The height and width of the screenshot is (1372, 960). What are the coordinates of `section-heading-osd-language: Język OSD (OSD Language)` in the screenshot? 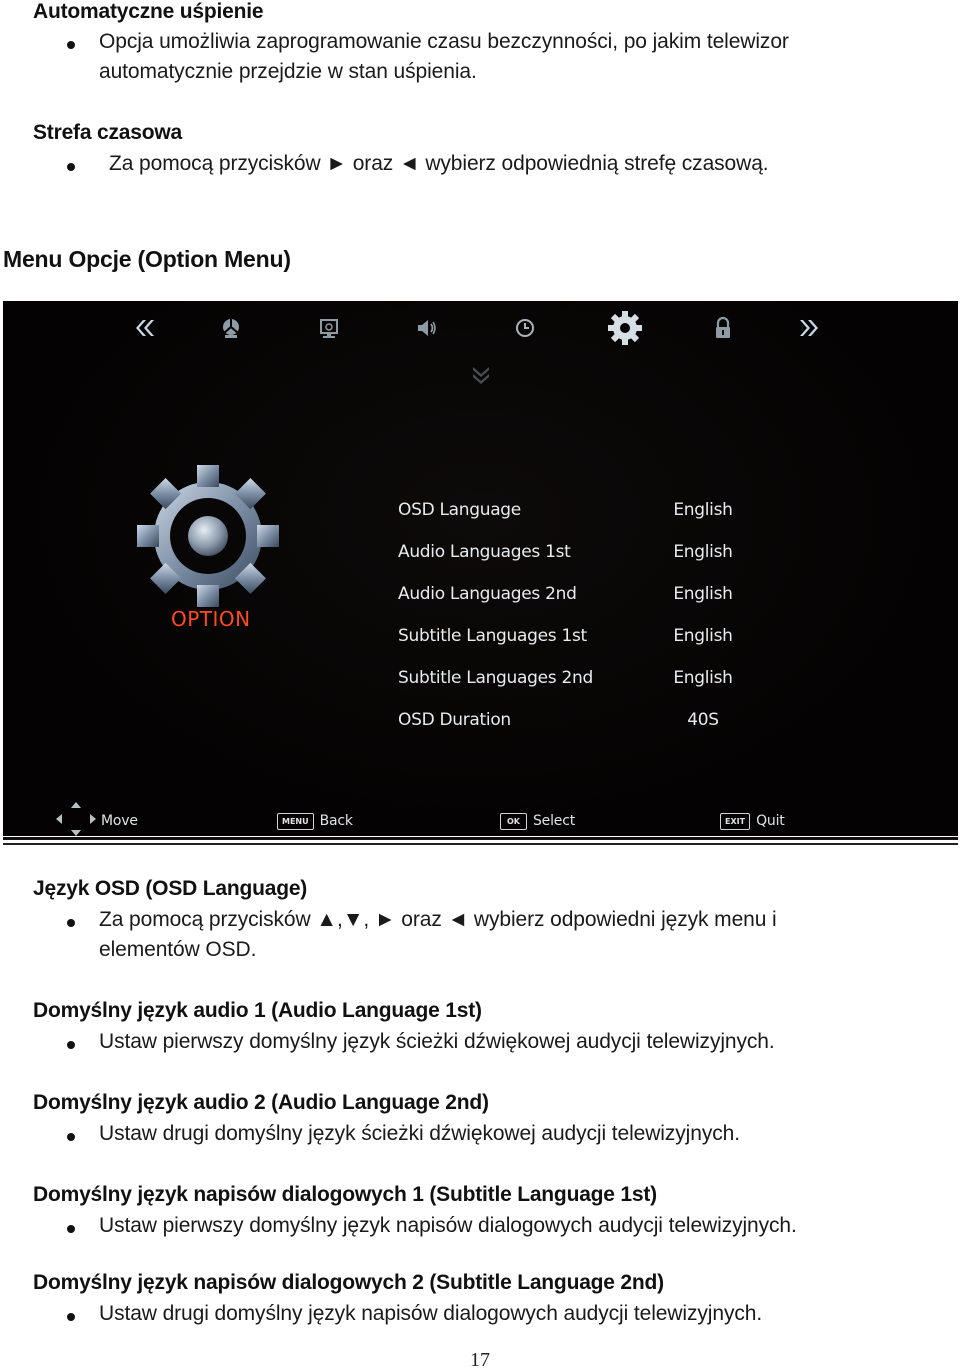 It's located at (170, 888).